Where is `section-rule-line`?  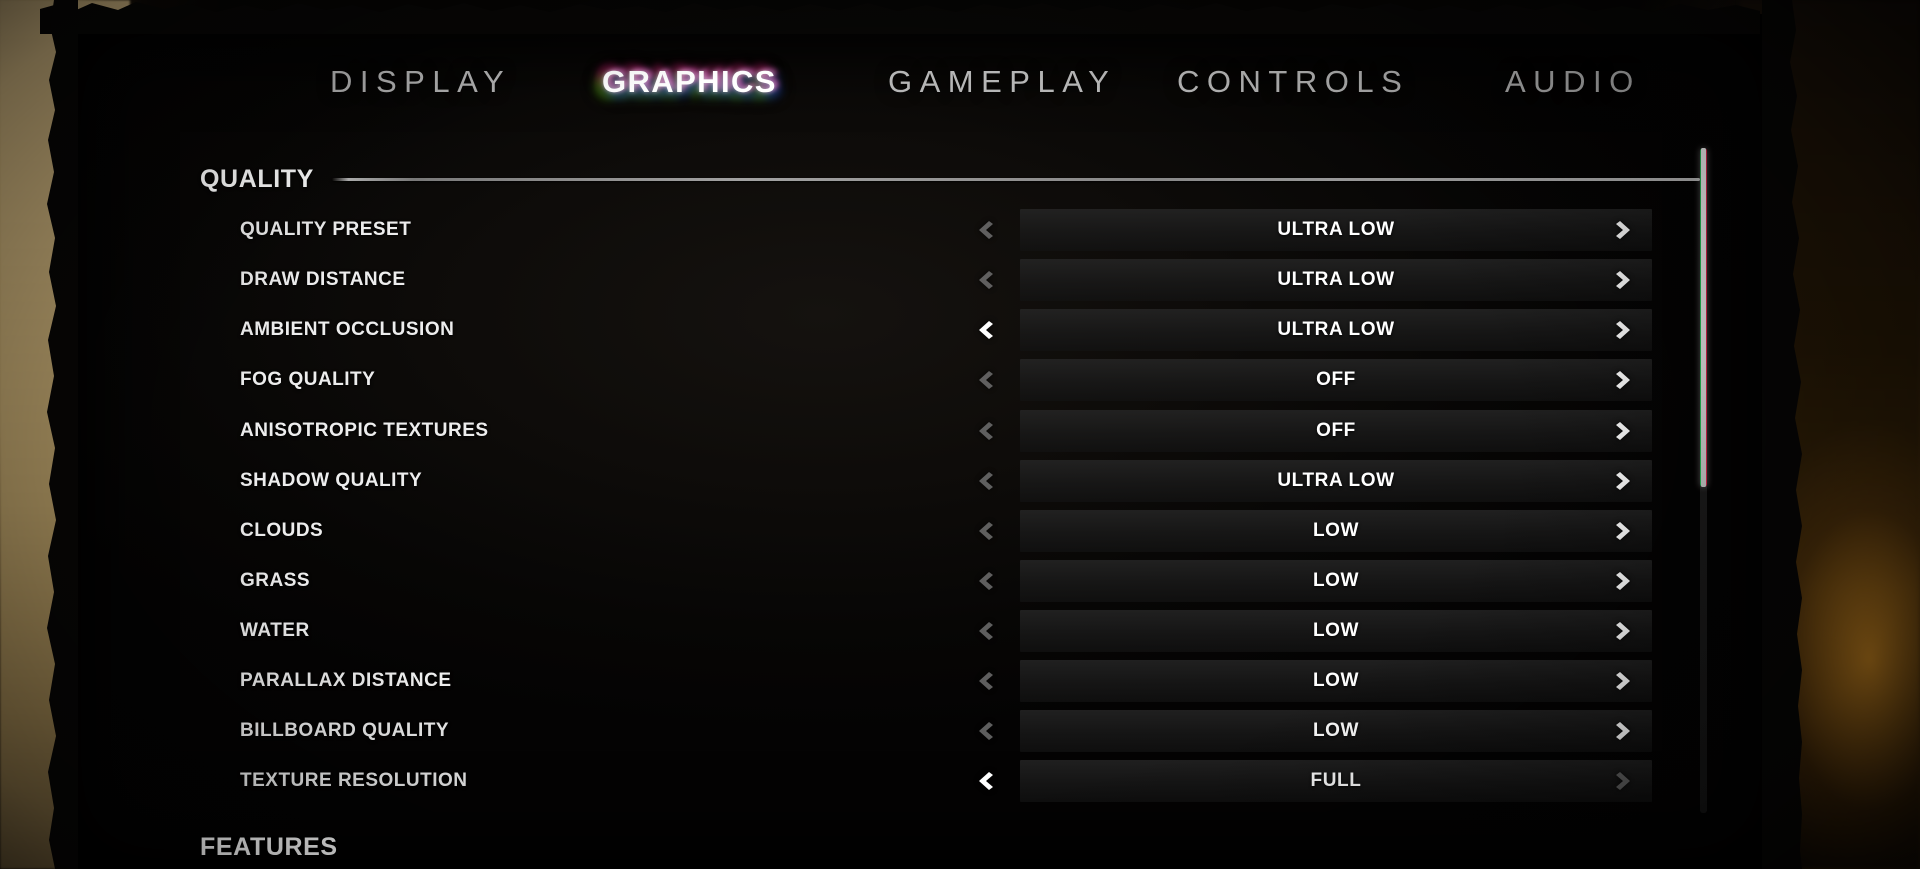 section-rule-line is located at coordinates (1015, 179).